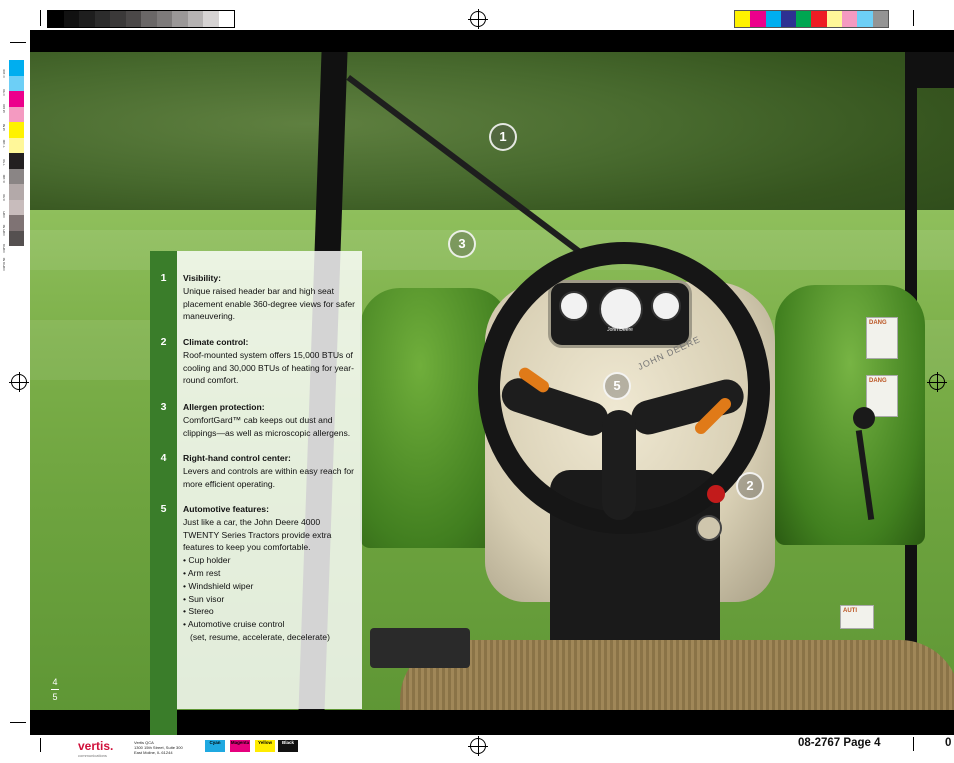 This screenshot has width=954, height=763. Describe the element at coordinates (216, 342) in the screenshot. I see `feature-title: Climate control:` at that location.